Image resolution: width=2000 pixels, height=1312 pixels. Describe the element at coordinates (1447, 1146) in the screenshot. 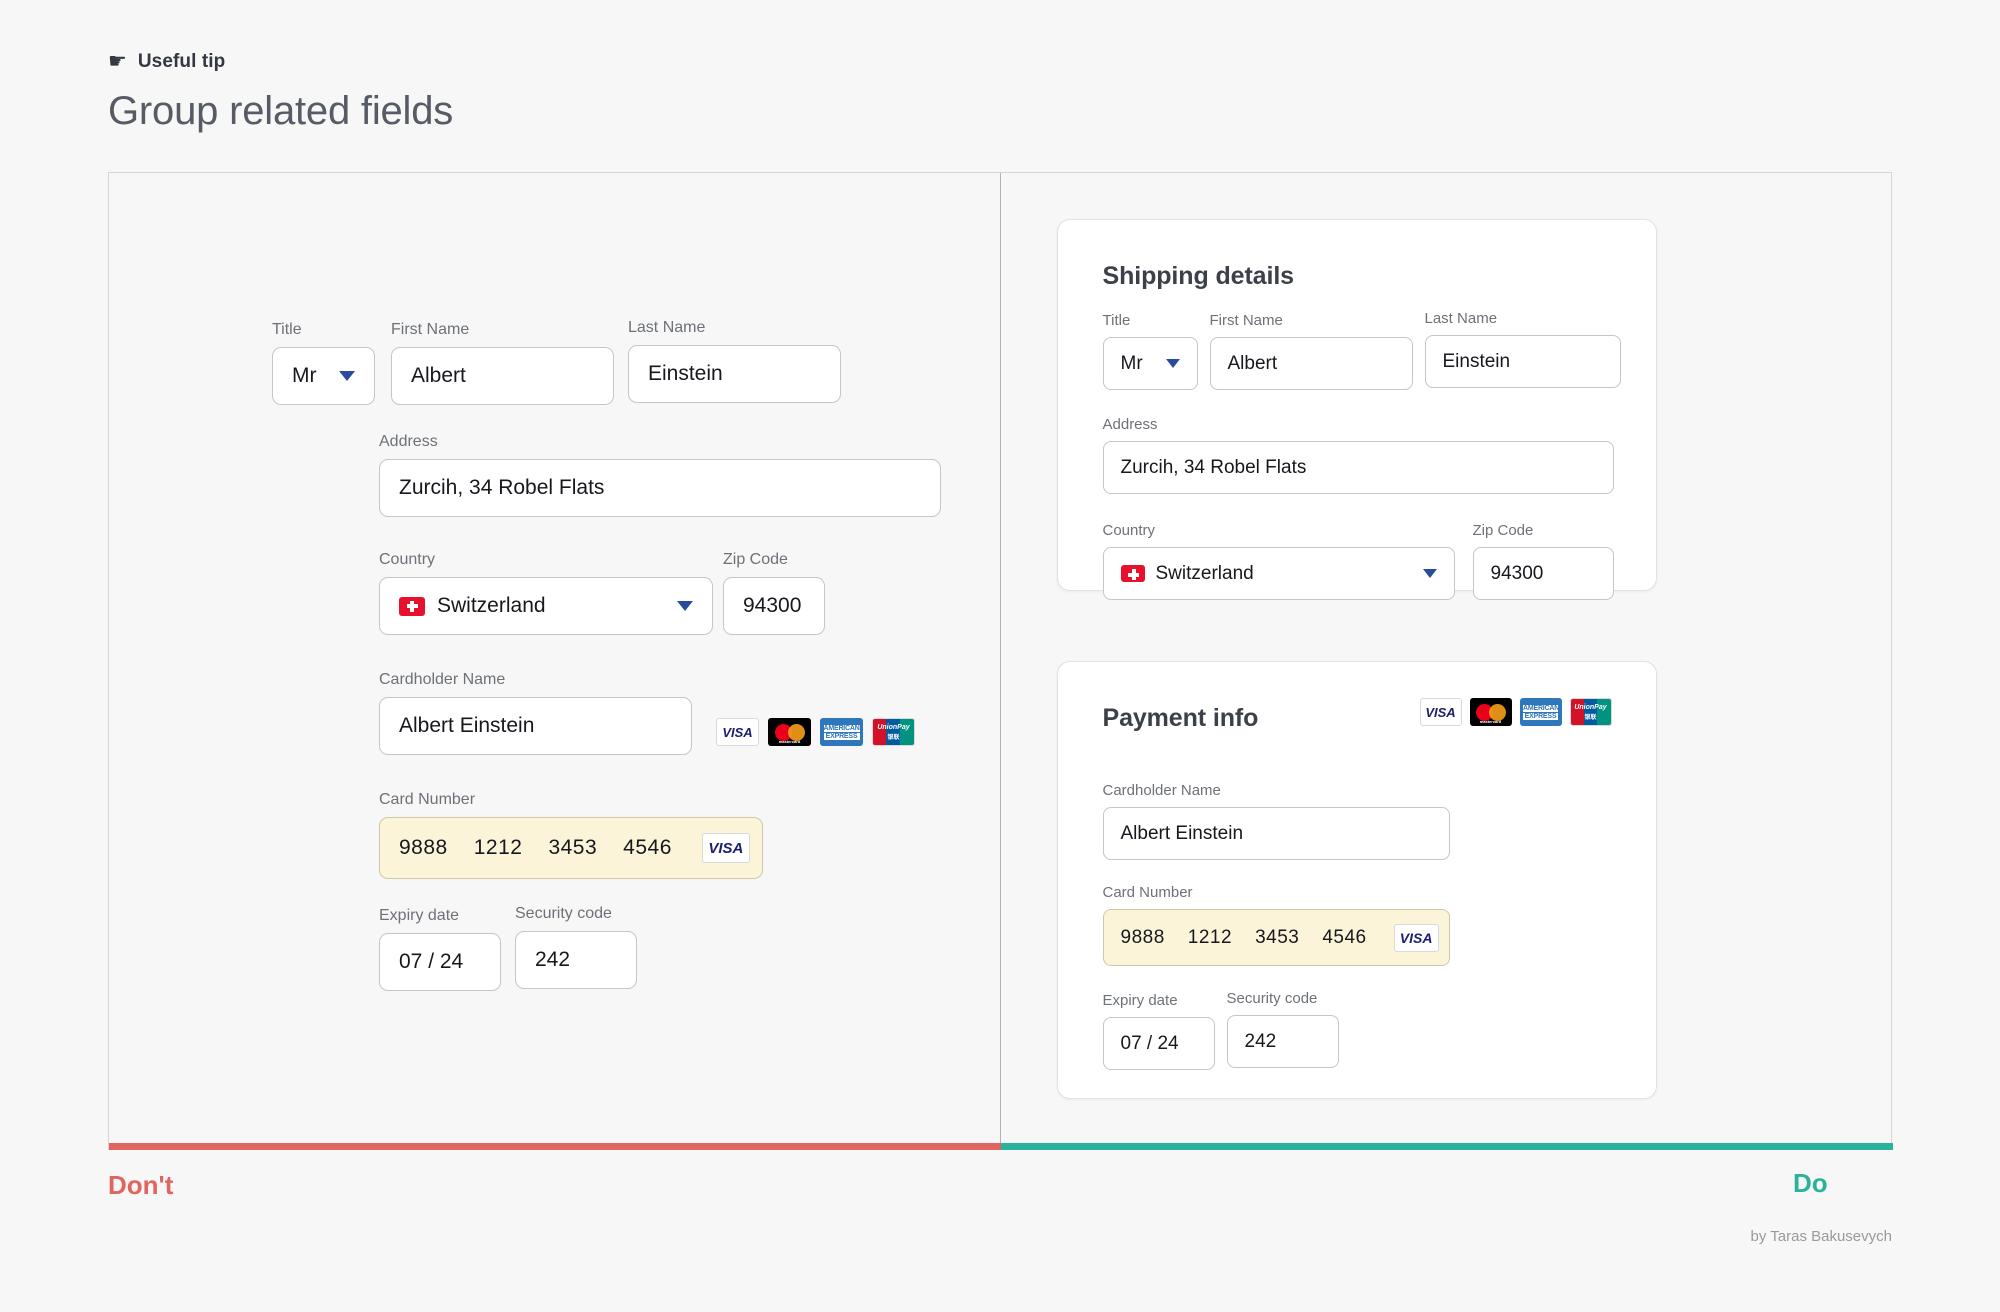

I see `do-rule` at that location.